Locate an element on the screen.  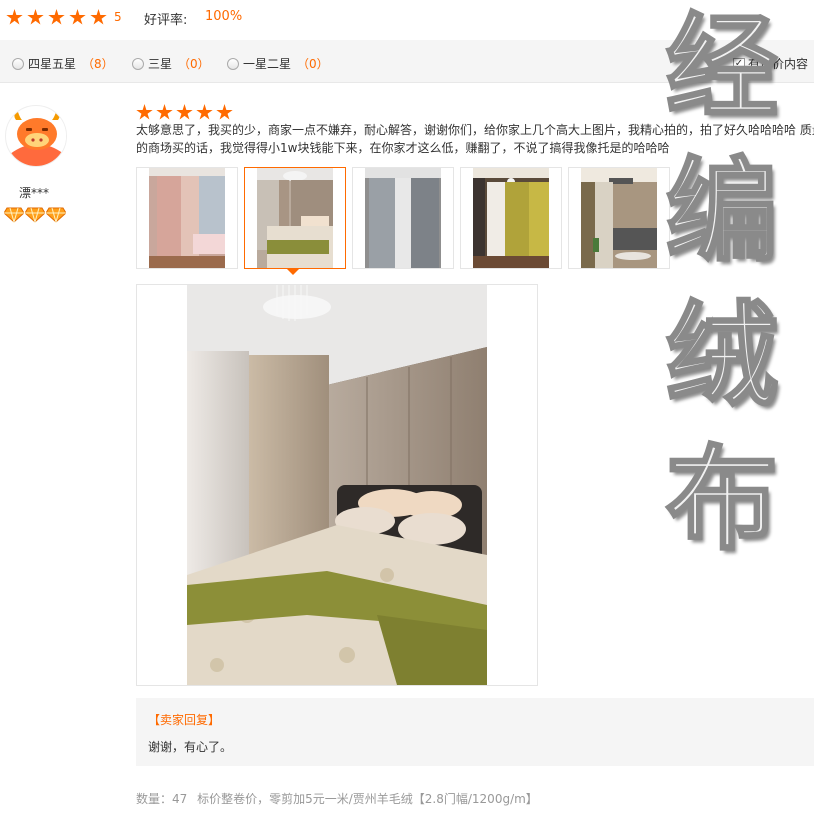
has-content-label: 有评价内容 is located at coordinates (778, 64).